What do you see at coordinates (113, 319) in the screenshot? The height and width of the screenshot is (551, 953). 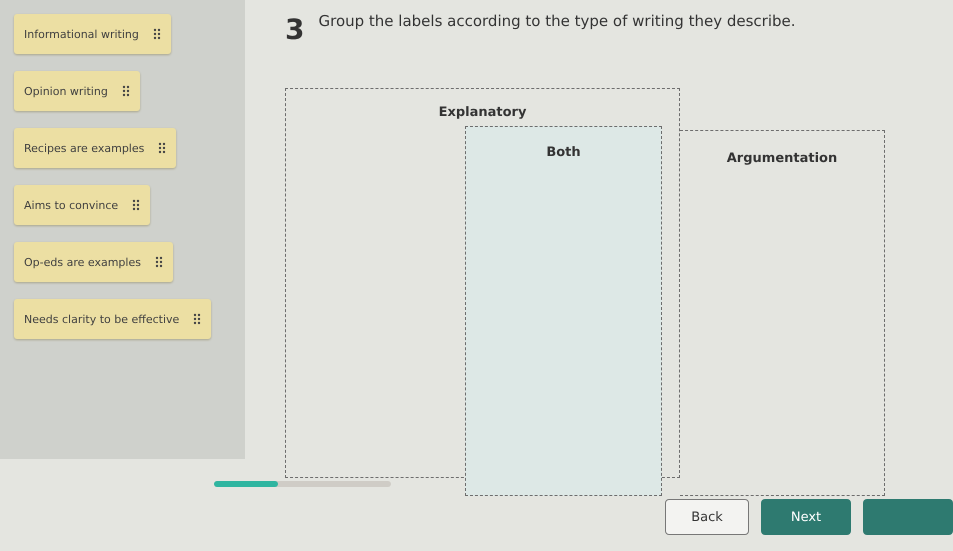 I see `draggable-label: Needs clarity to be effective` at bounding box center [113, 319].